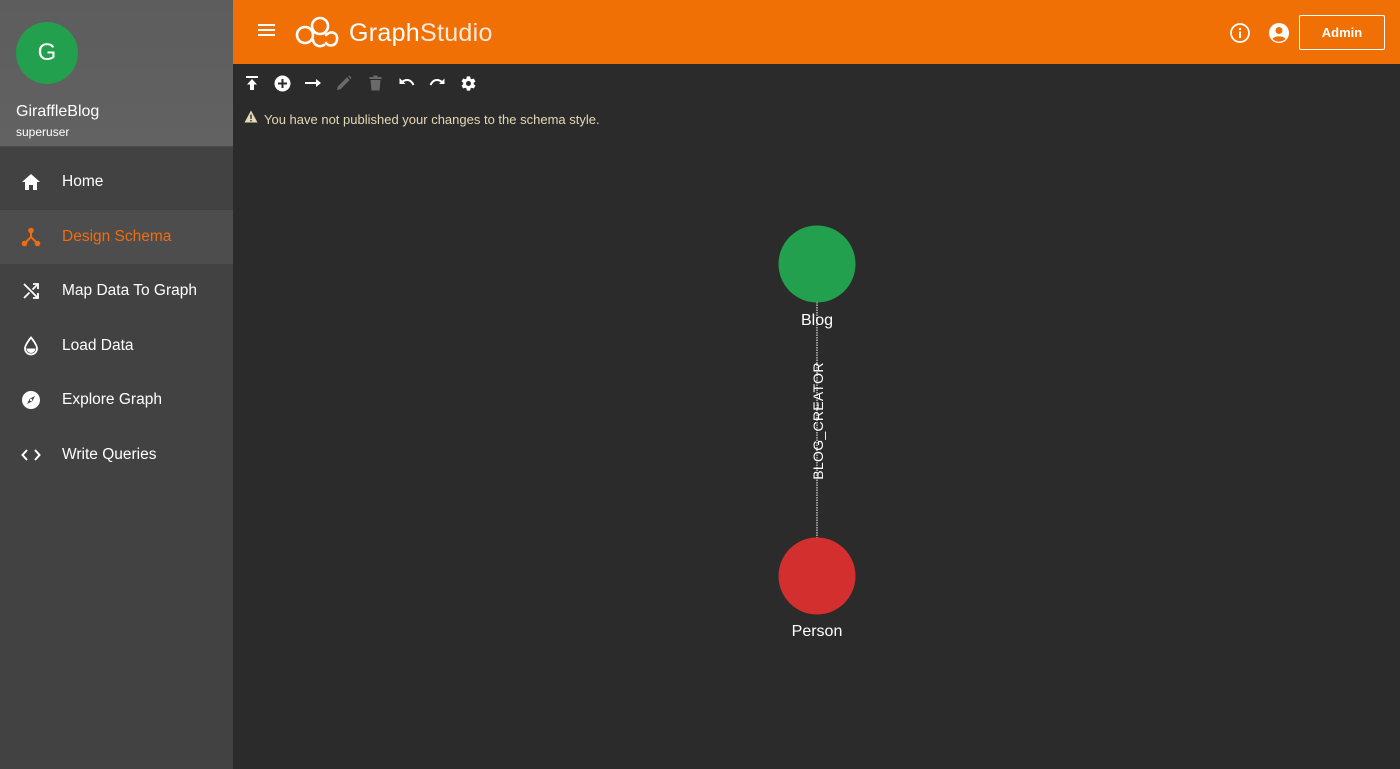 The height and width of the screenshot is (769, 1400). What do you see at coordinates (1240, 33) in the screenshot?
I see `info-icon` at bounding box center [1240, 33].